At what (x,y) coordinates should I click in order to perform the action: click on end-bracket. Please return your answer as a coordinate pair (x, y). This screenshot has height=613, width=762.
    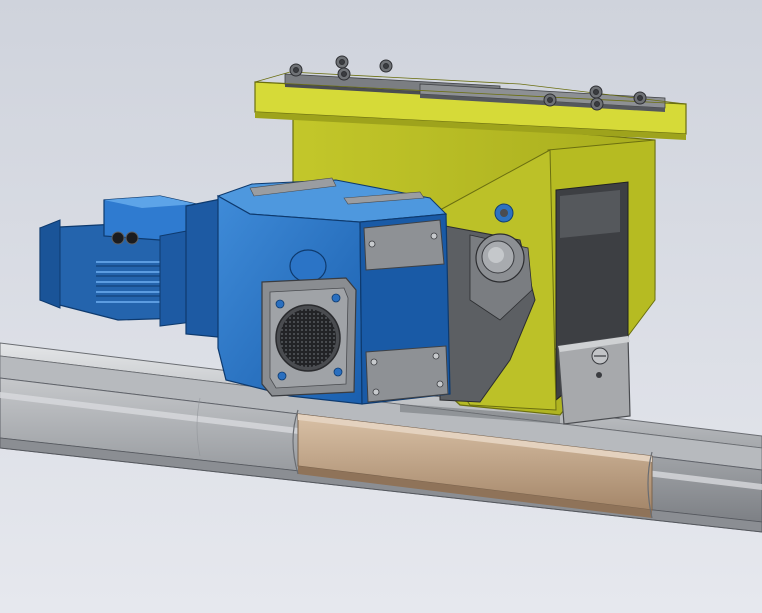
    Looking at the image, I should click on (594, 380).